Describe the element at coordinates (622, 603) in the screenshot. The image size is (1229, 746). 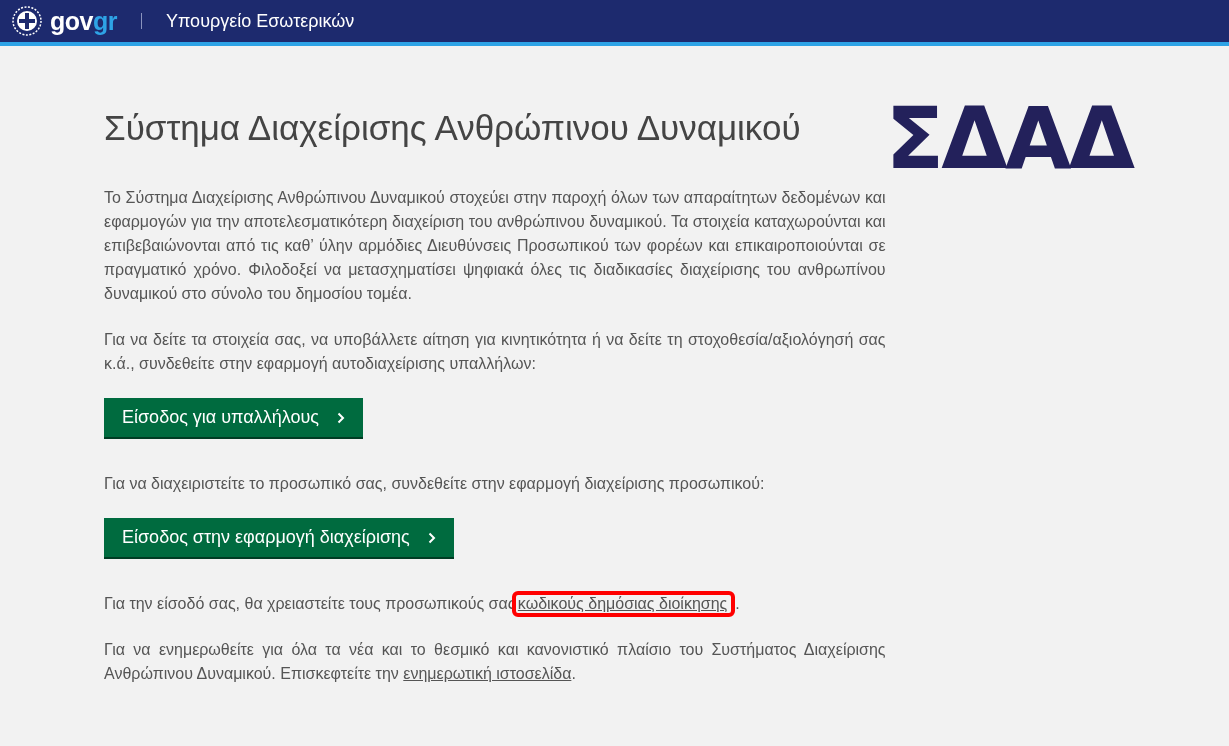
I see `link: κωδικούς δημόσιας διοίκησης` at that location.